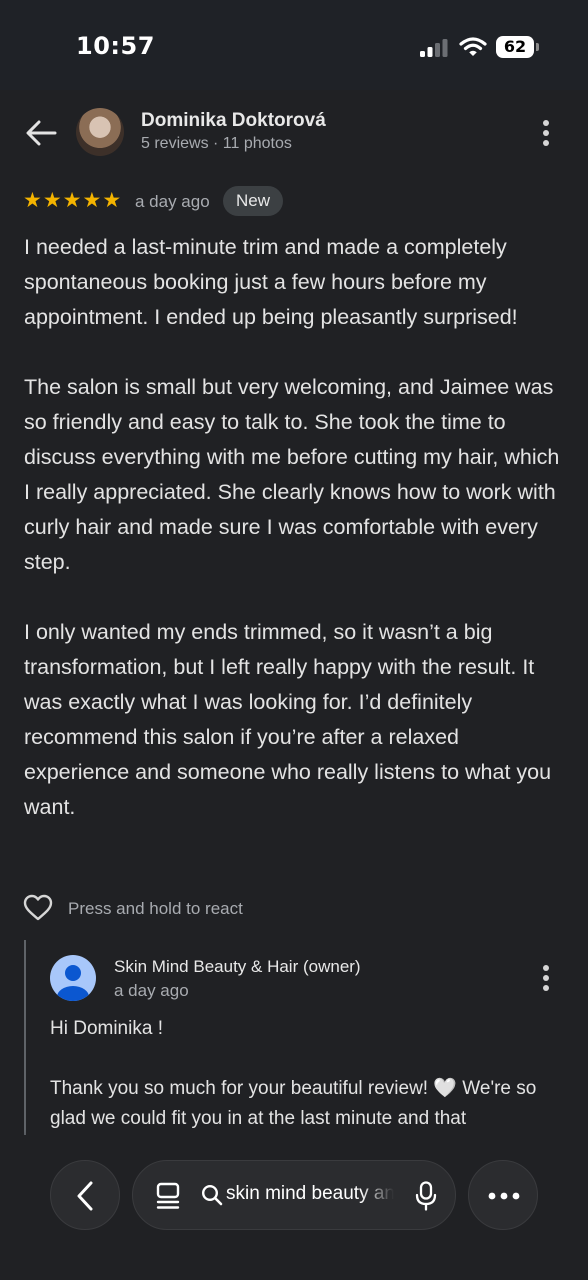  I want to click on owner-name: Skin Mind Beauty & Hair (owner), so click(237, 966).